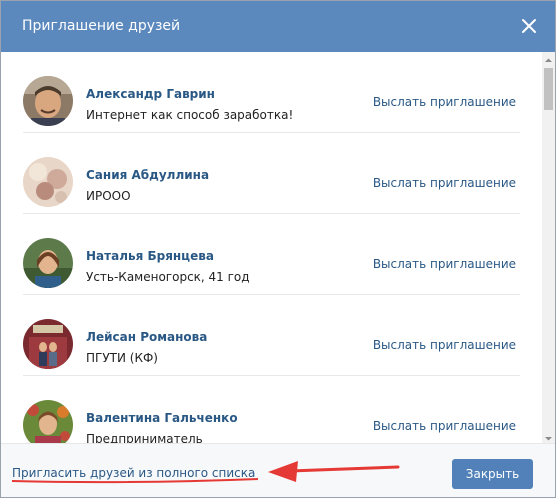 The width and height of the screenshot is (556, 498). I want to click on scrollbar-thumb, so click(548, 89).